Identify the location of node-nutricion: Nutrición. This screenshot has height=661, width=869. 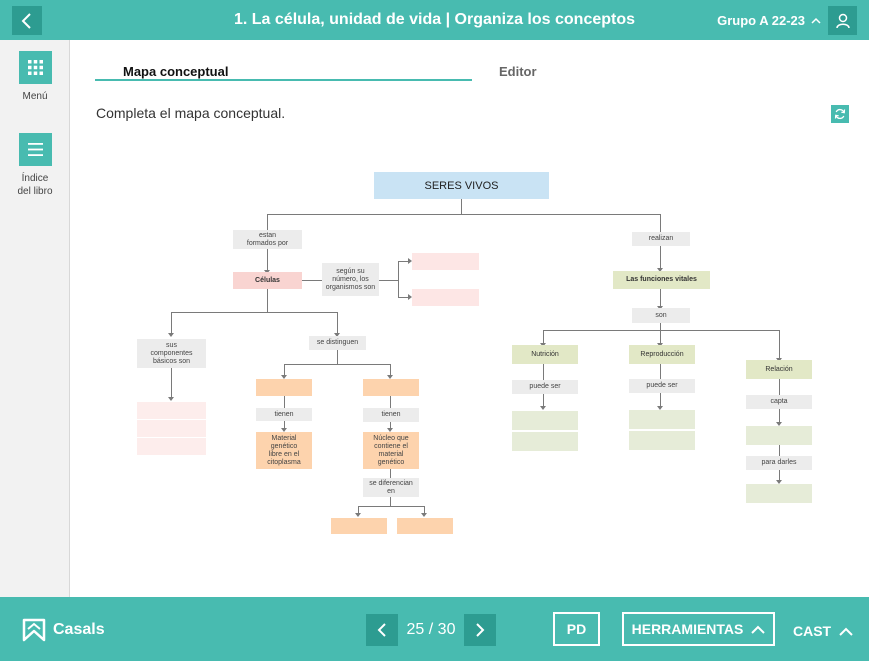
(545, 354).